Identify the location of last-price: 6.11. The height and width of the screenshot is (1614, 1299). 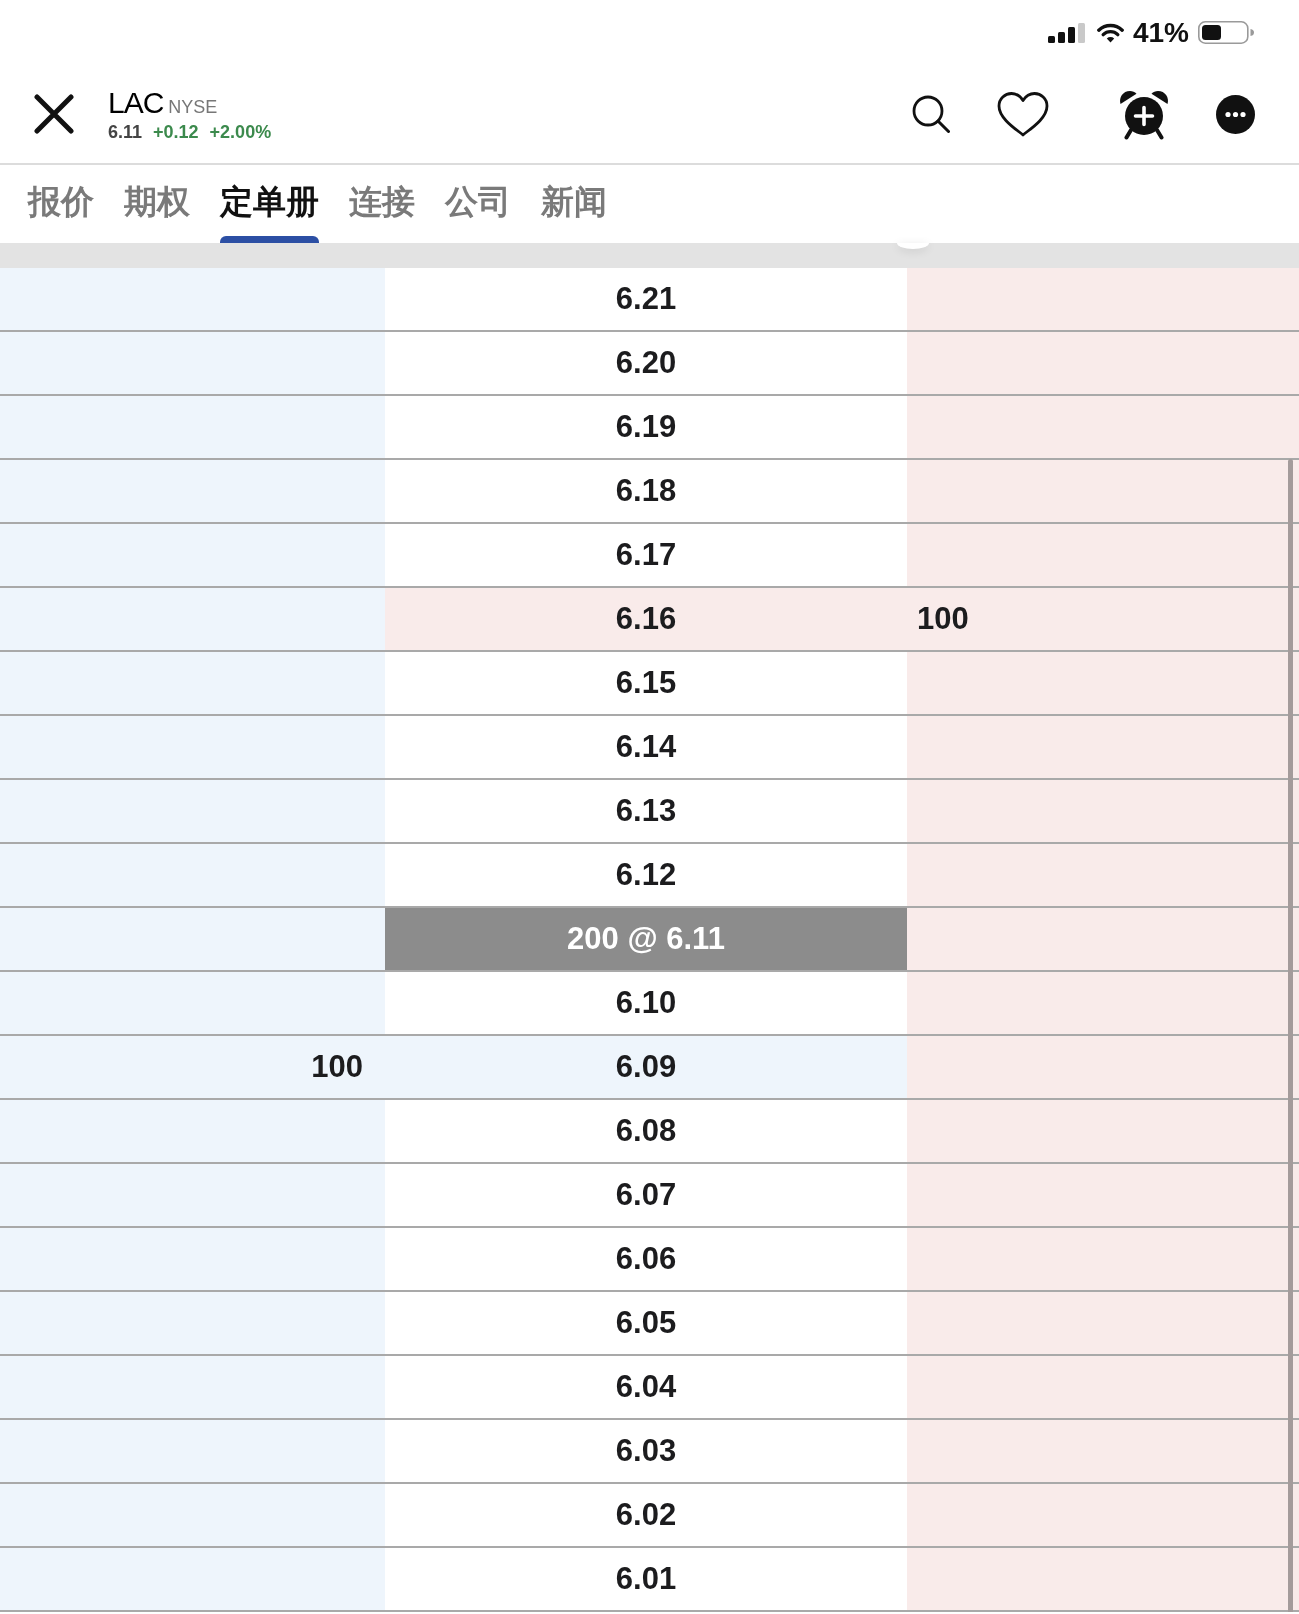
(125, 132).